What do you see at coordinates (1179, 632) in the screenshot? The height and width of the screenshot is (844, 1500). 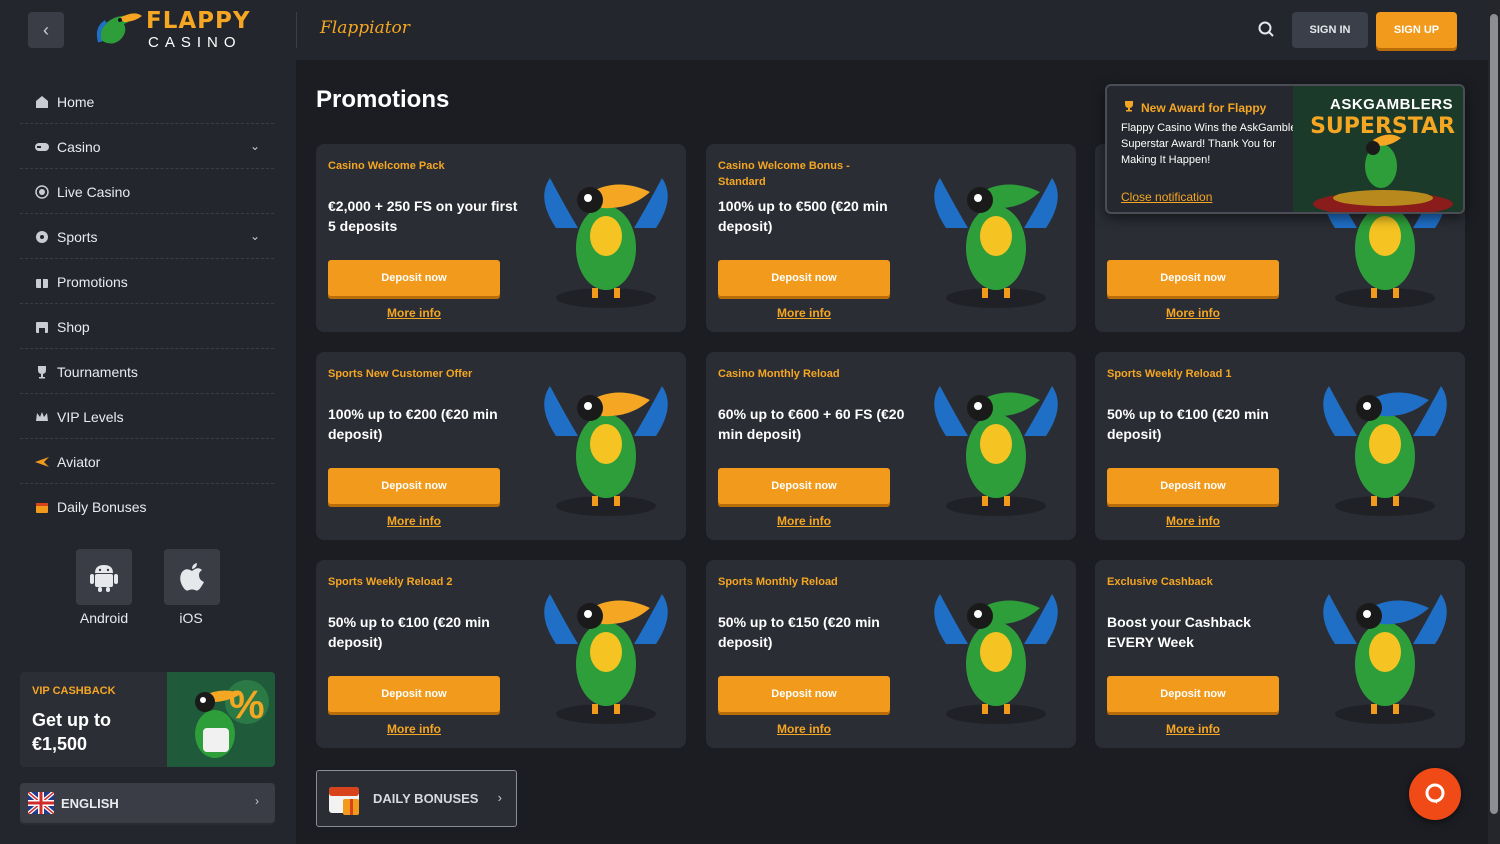 I see `promo-offer: Boost your Cashback EVERY Week` at bounding box center [1179, 632].